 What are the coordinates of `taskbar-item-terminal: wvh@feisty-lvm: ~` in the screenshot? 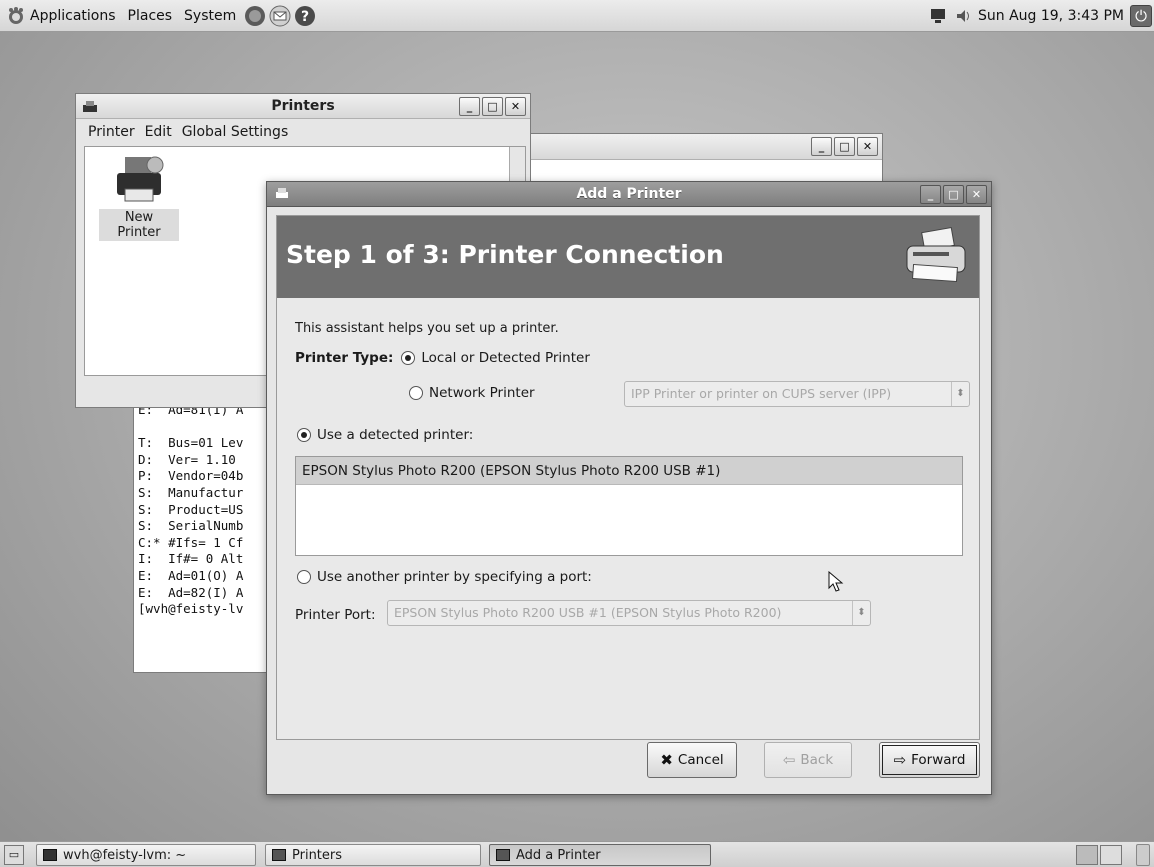 It's located at (146, 855).